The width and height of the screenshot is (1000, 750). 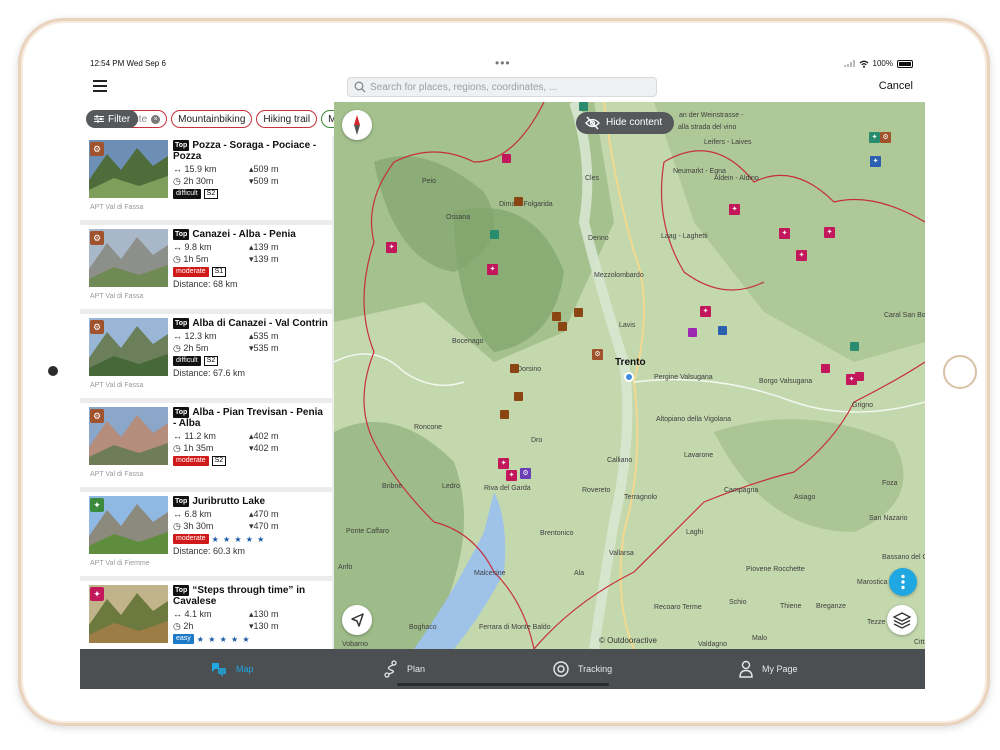 I want to click on tour-title: Top “Steps through time” in Cavalese, so click(x=250, y=596).